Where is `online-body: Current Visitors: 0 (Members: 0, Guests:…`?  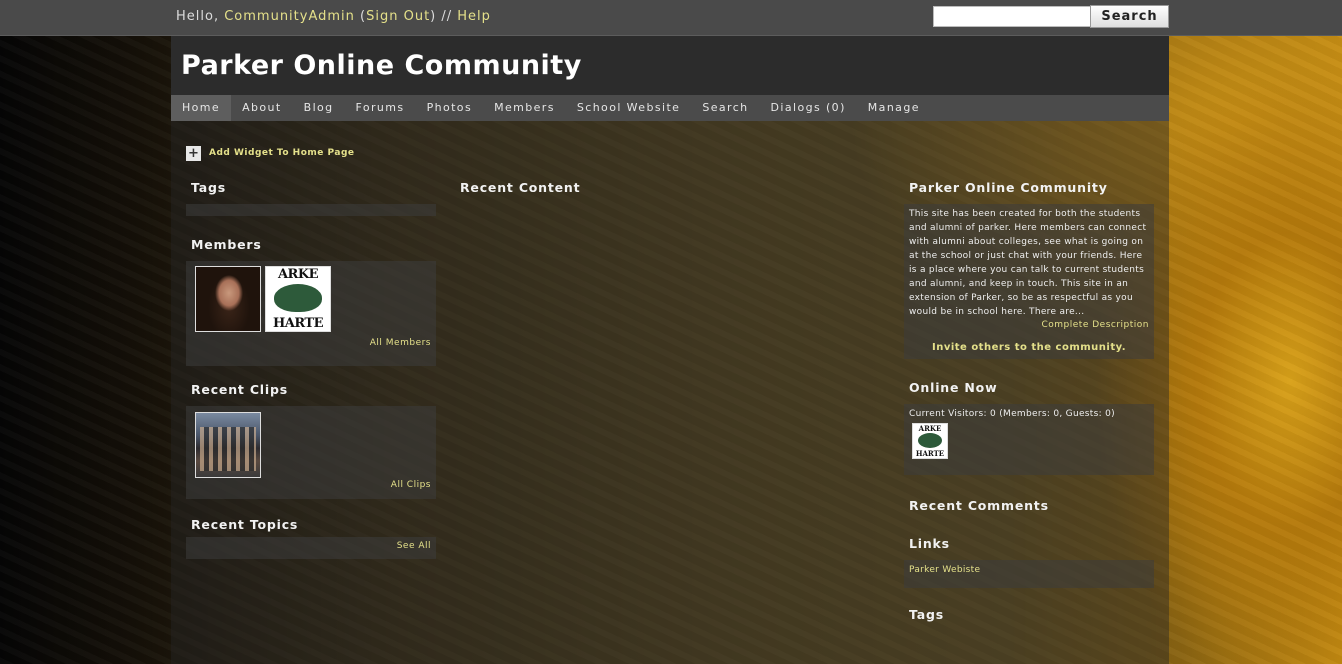
online-body: Current Visitors: 0 (Members: 0, Guests:… is located at coordinates (1029, 439).